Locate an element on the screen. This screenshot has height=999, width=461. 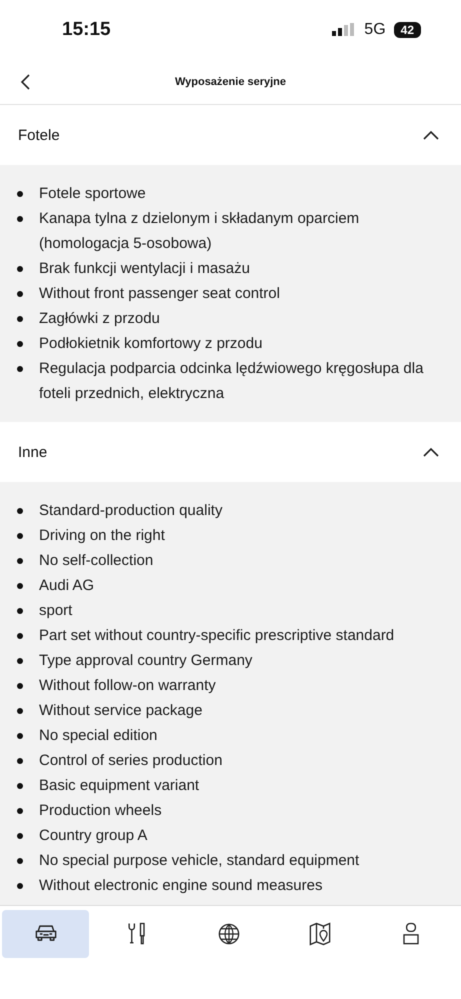
battery-level: 42 is located at coordinates (407, 30).